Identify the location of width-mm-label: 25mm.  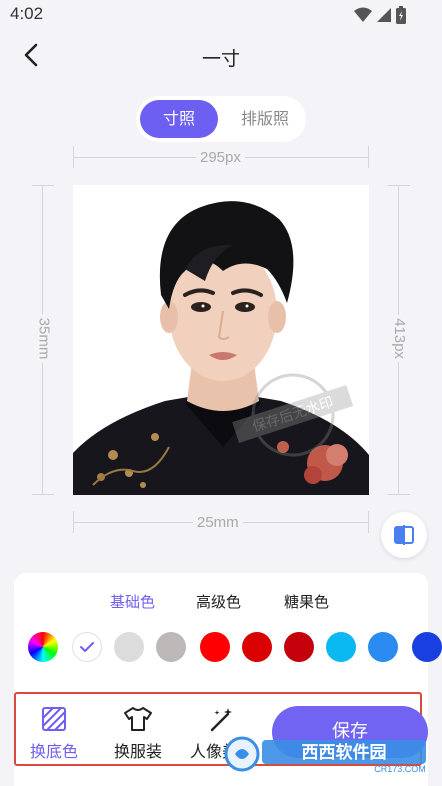
(218, 522).